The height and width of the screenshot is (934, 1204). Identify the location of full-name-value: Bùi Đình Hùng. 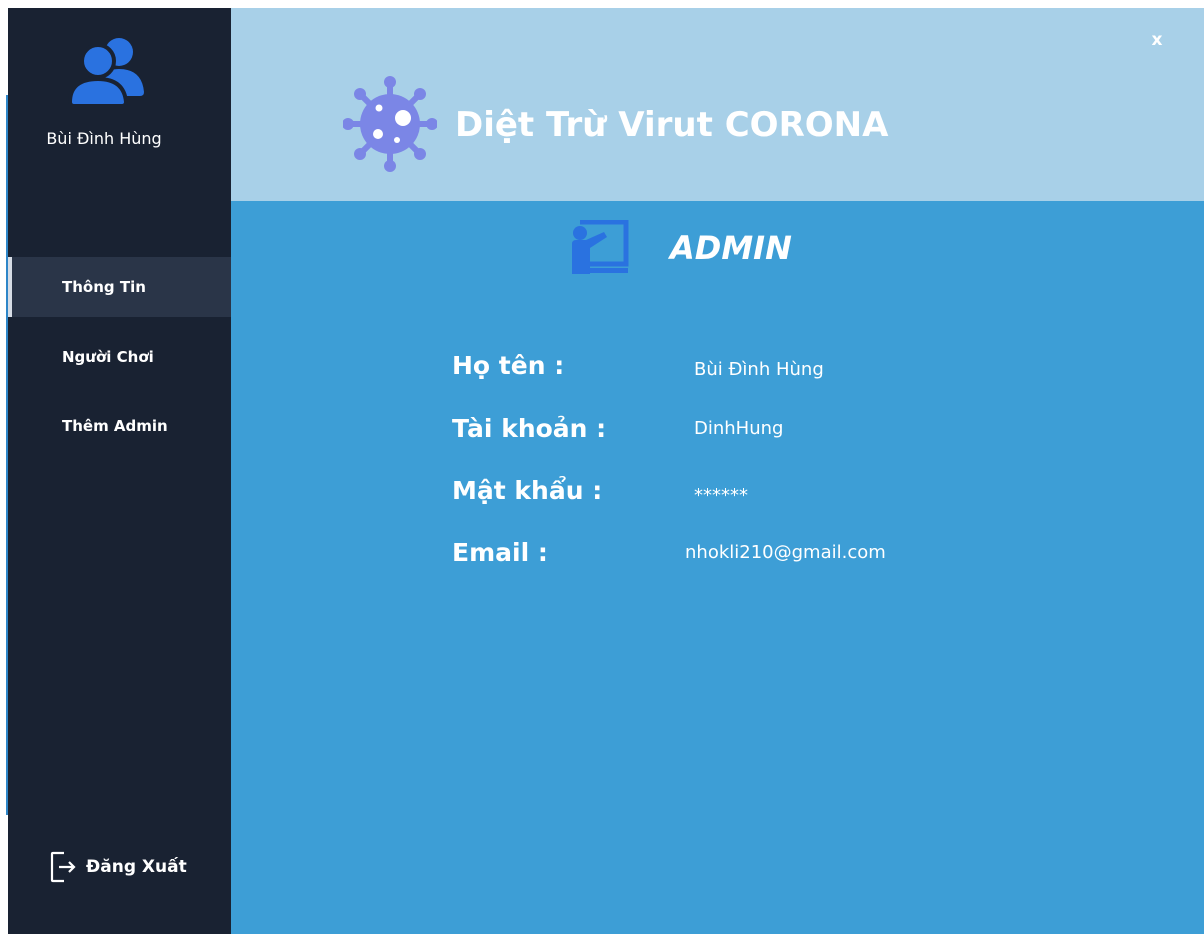
(759, 369).